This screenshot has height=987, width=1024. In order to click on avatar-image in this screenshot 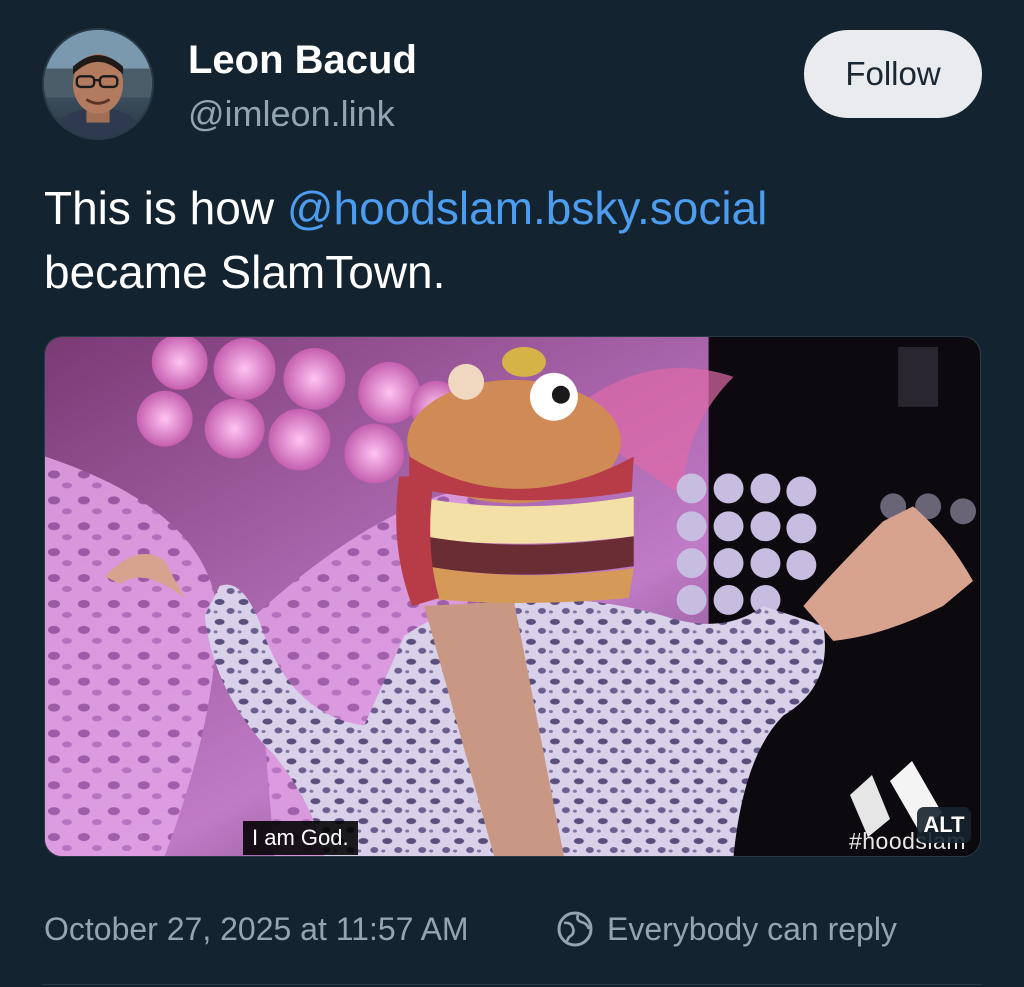, I will do `click(98, 84)`.